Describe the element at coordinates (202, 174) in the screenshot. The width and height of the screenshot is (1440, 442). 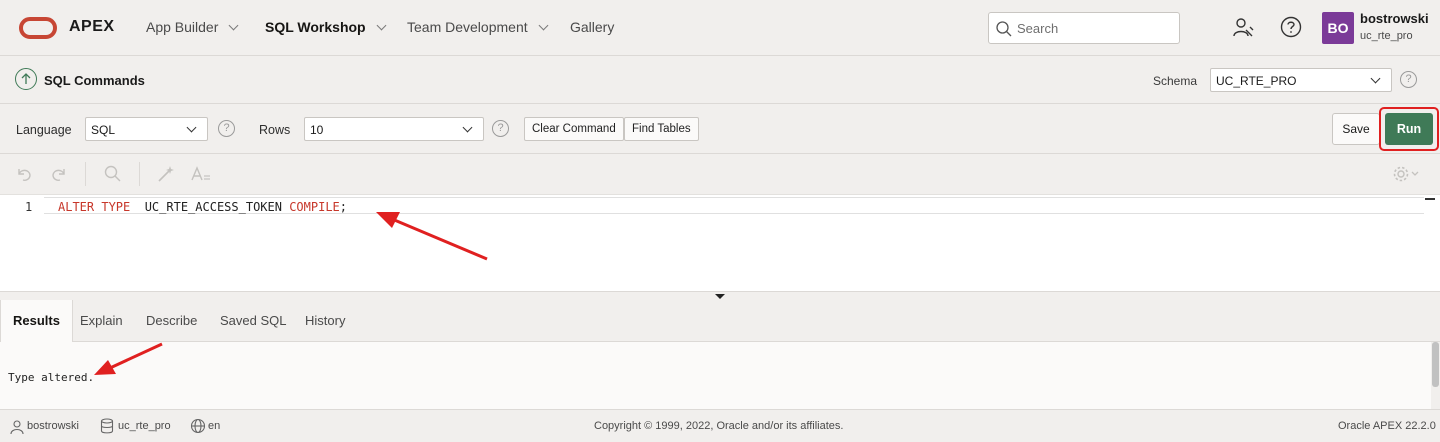
I see `text-case-icon` at that location.